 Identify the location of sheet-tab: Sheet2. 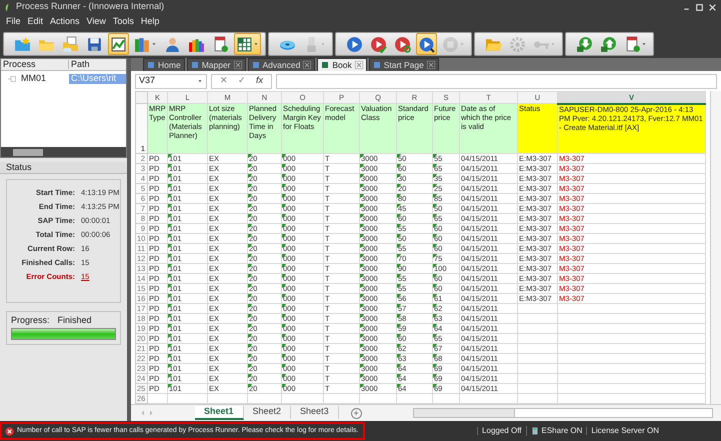
(268, 413).